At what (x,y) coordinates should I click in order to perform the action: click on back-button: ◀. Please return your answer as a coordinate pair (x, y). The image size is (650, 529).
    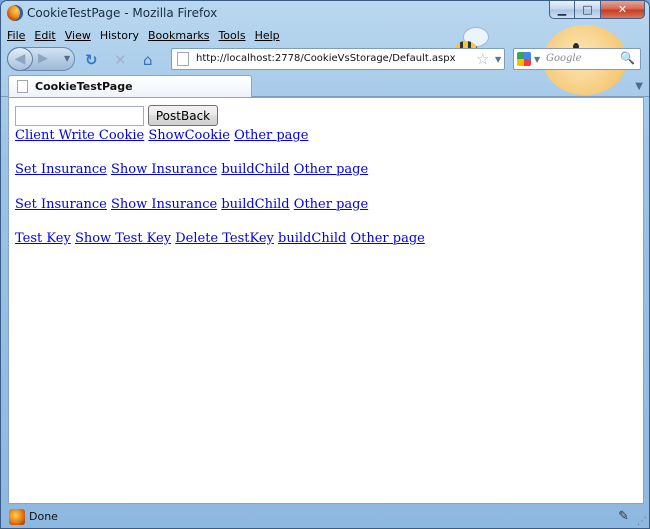
    Looking at the image, I should click on (20, 59).